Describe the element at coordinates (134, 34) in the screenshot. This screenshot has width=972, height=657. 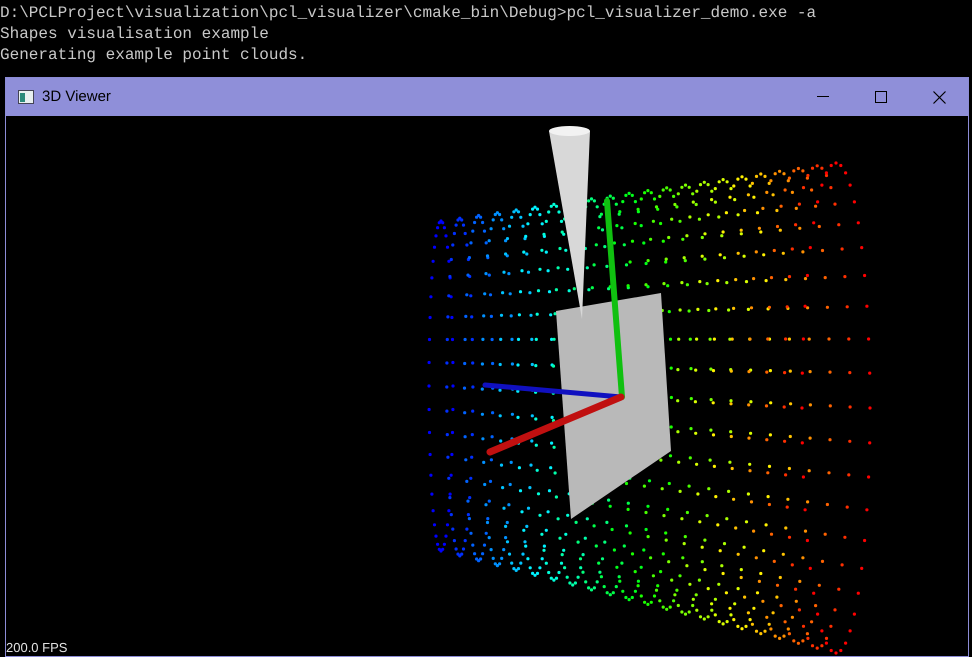
I see `console-line: Shapes visualisation example` at that location.